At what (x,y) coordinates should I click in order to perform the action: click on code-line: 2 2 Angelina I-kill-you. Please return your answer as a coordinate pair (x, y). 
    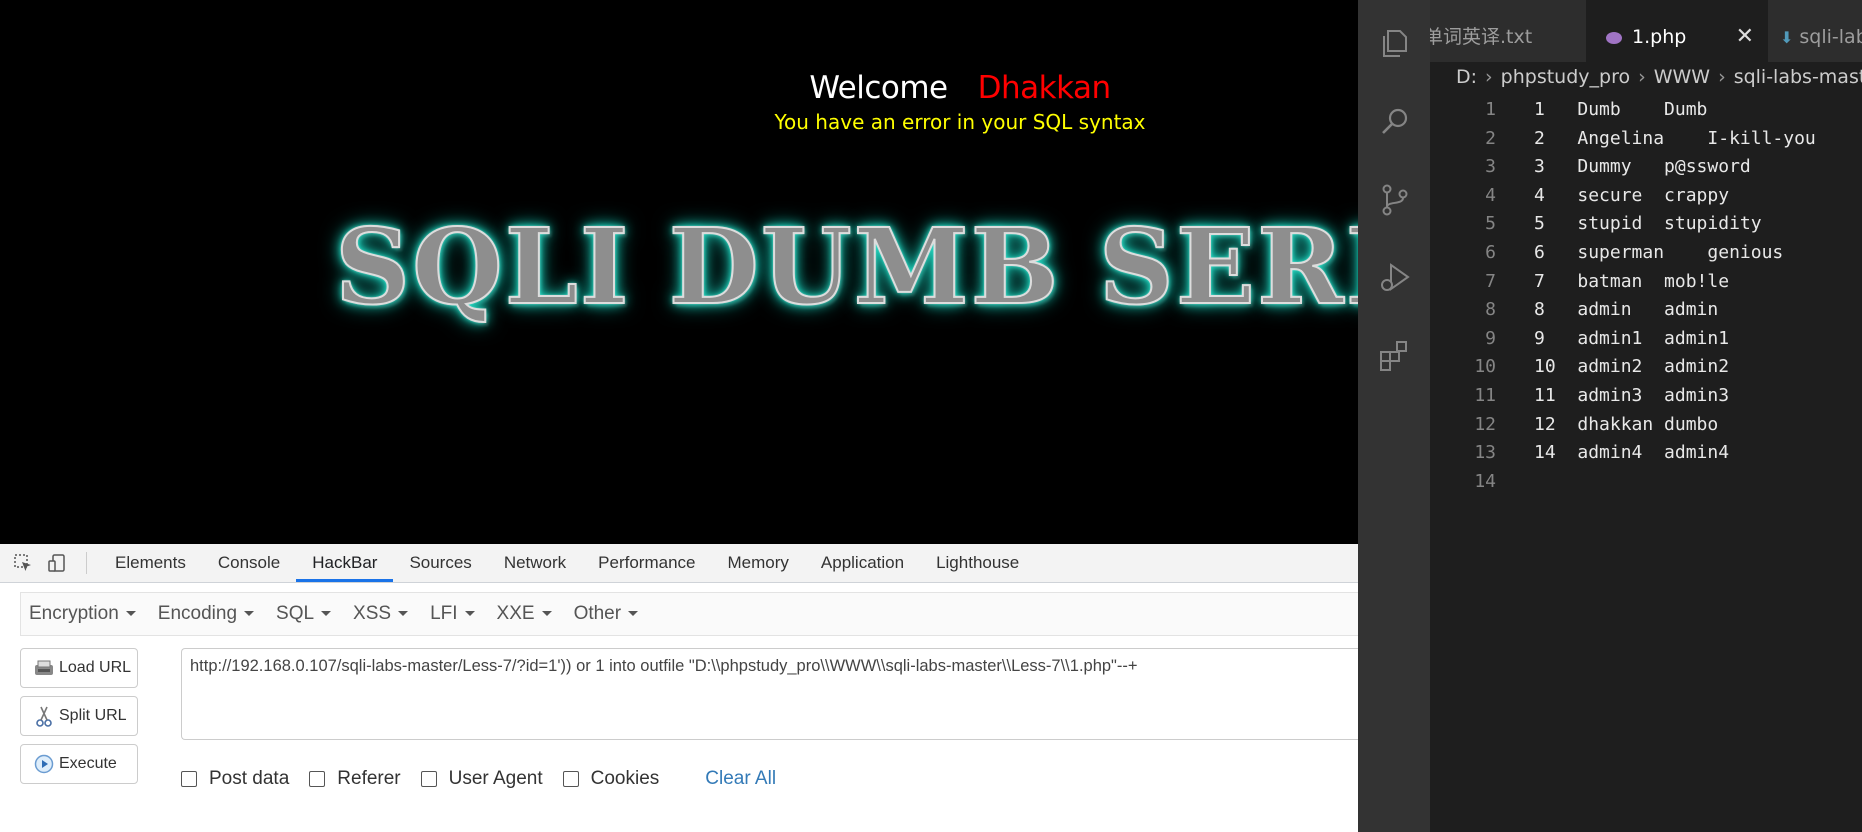
    Looking at the image, I should click on (1646, 139).